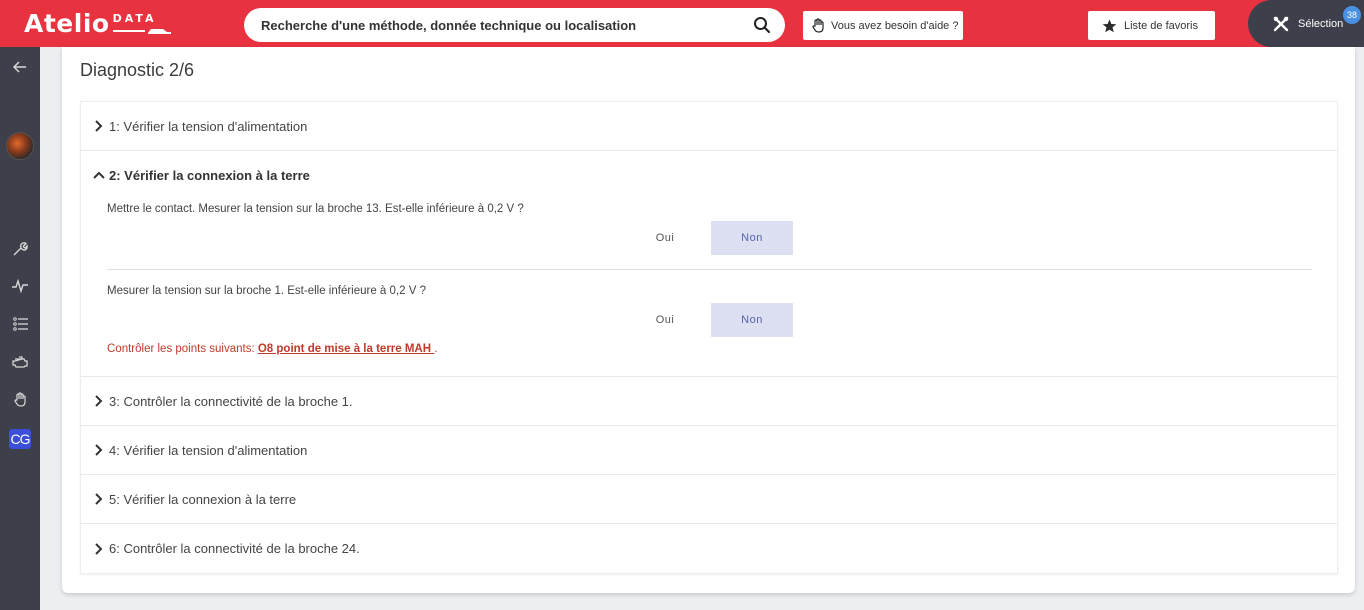 The width and height of the screenshot is (1364, 610). What do you see at coordinates (141, 31) in the screenshot?
I see `car-logo-icon` at bounding box center [141, 31].